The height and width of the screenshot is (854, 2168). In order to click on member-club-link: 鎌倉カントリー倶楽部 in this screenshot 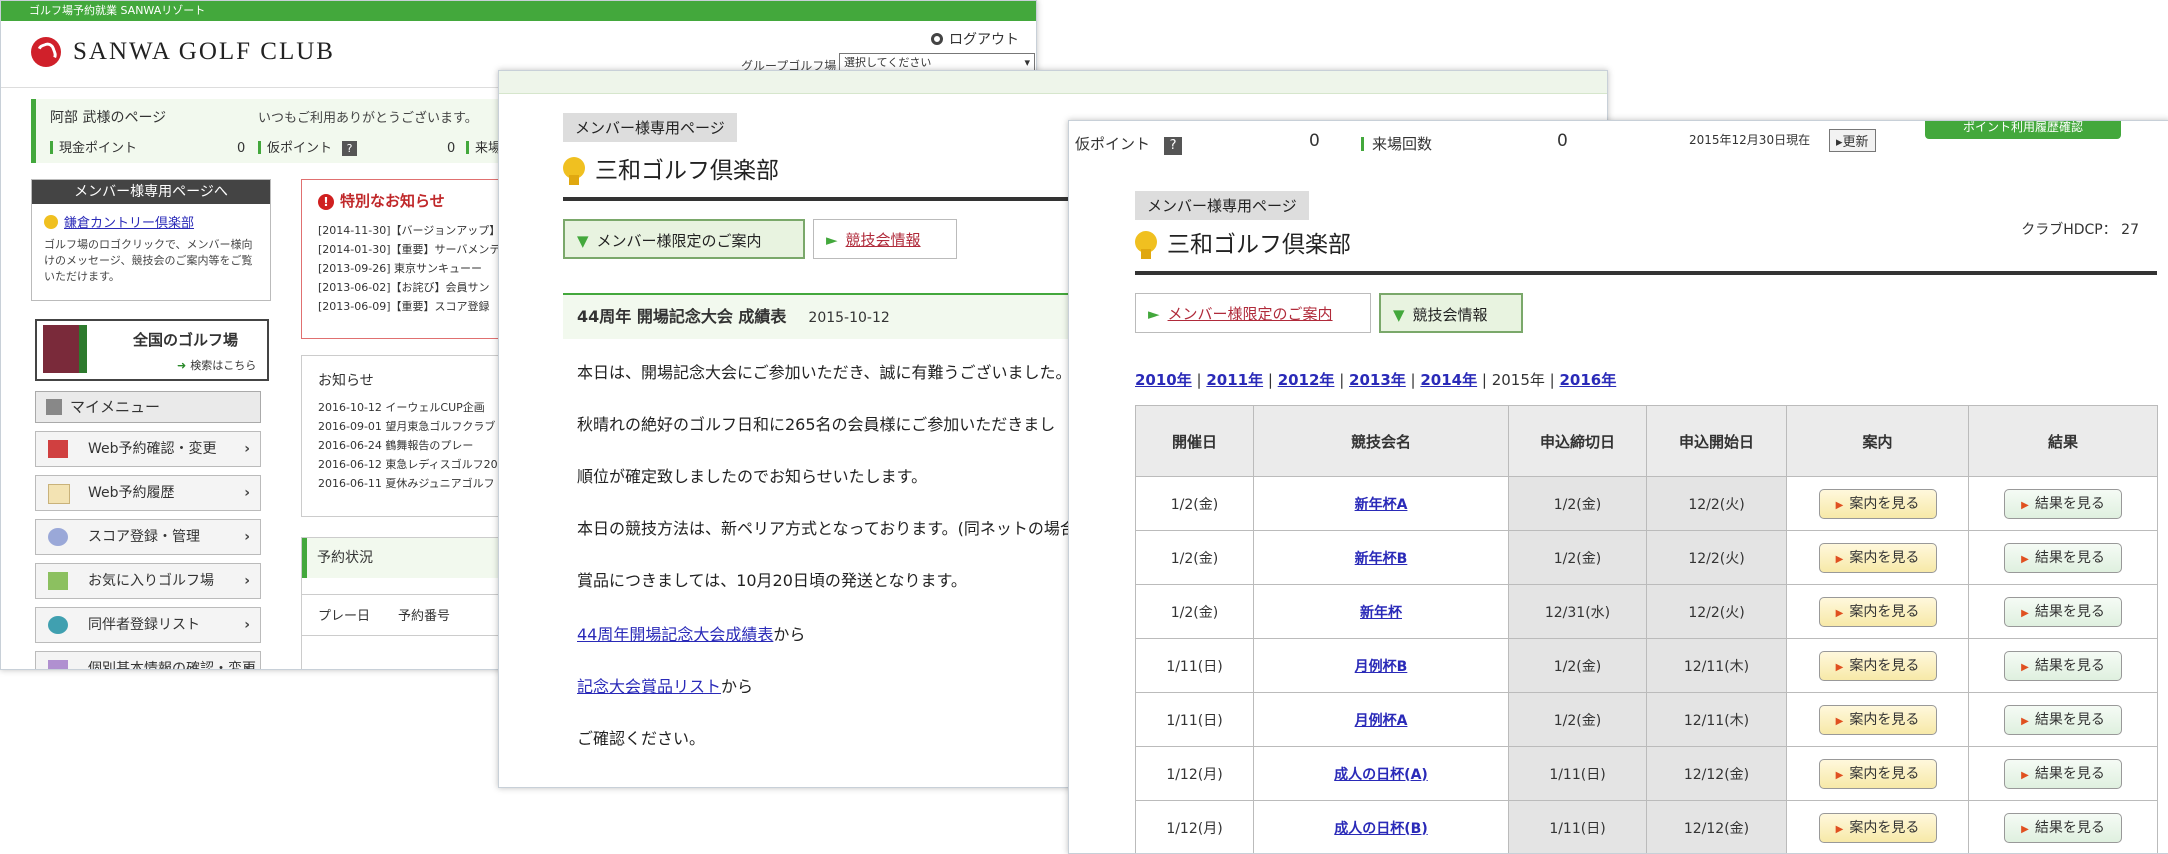, I will do `click(129, 223)`.